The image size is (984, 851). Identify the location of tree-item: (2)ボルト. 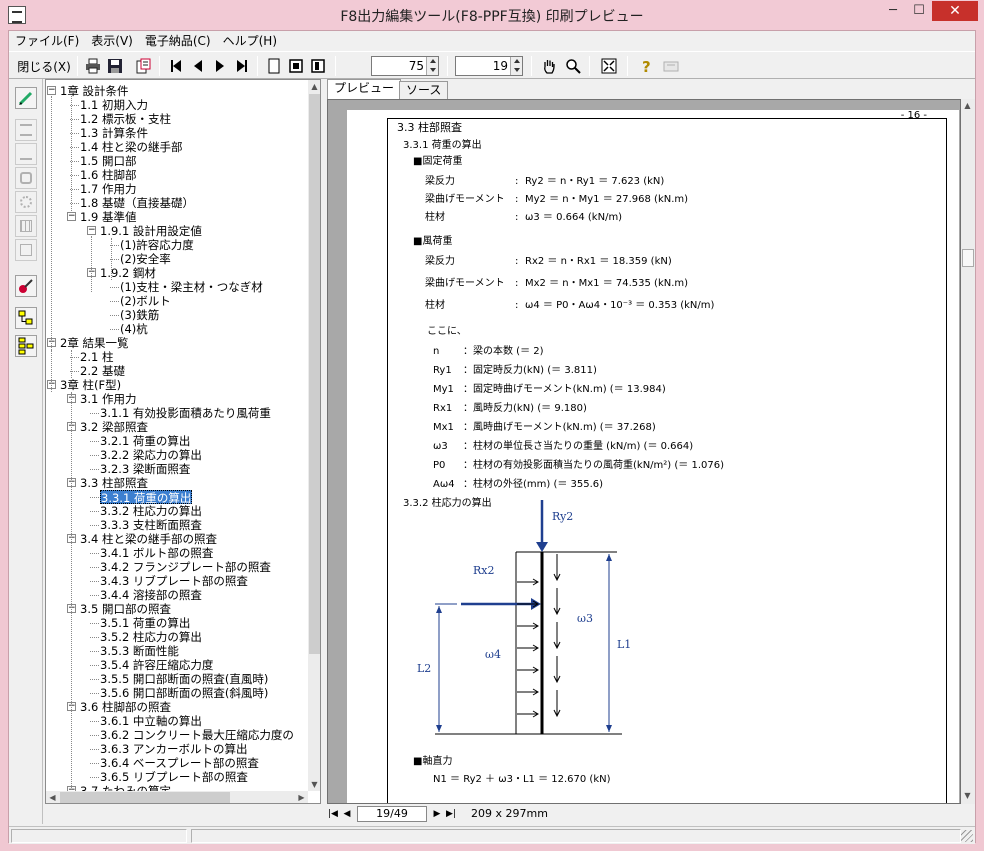
(145, 301).